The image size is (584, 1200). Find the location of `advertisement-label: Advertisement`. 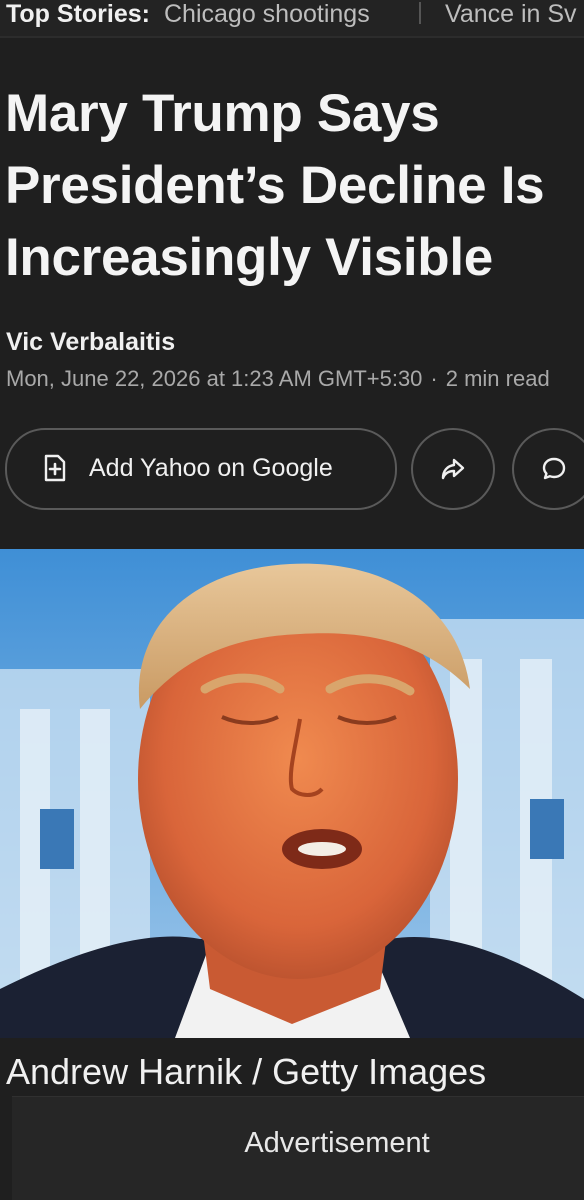

advertisement-label: Advertisement is located at coordinates (337, 1143).